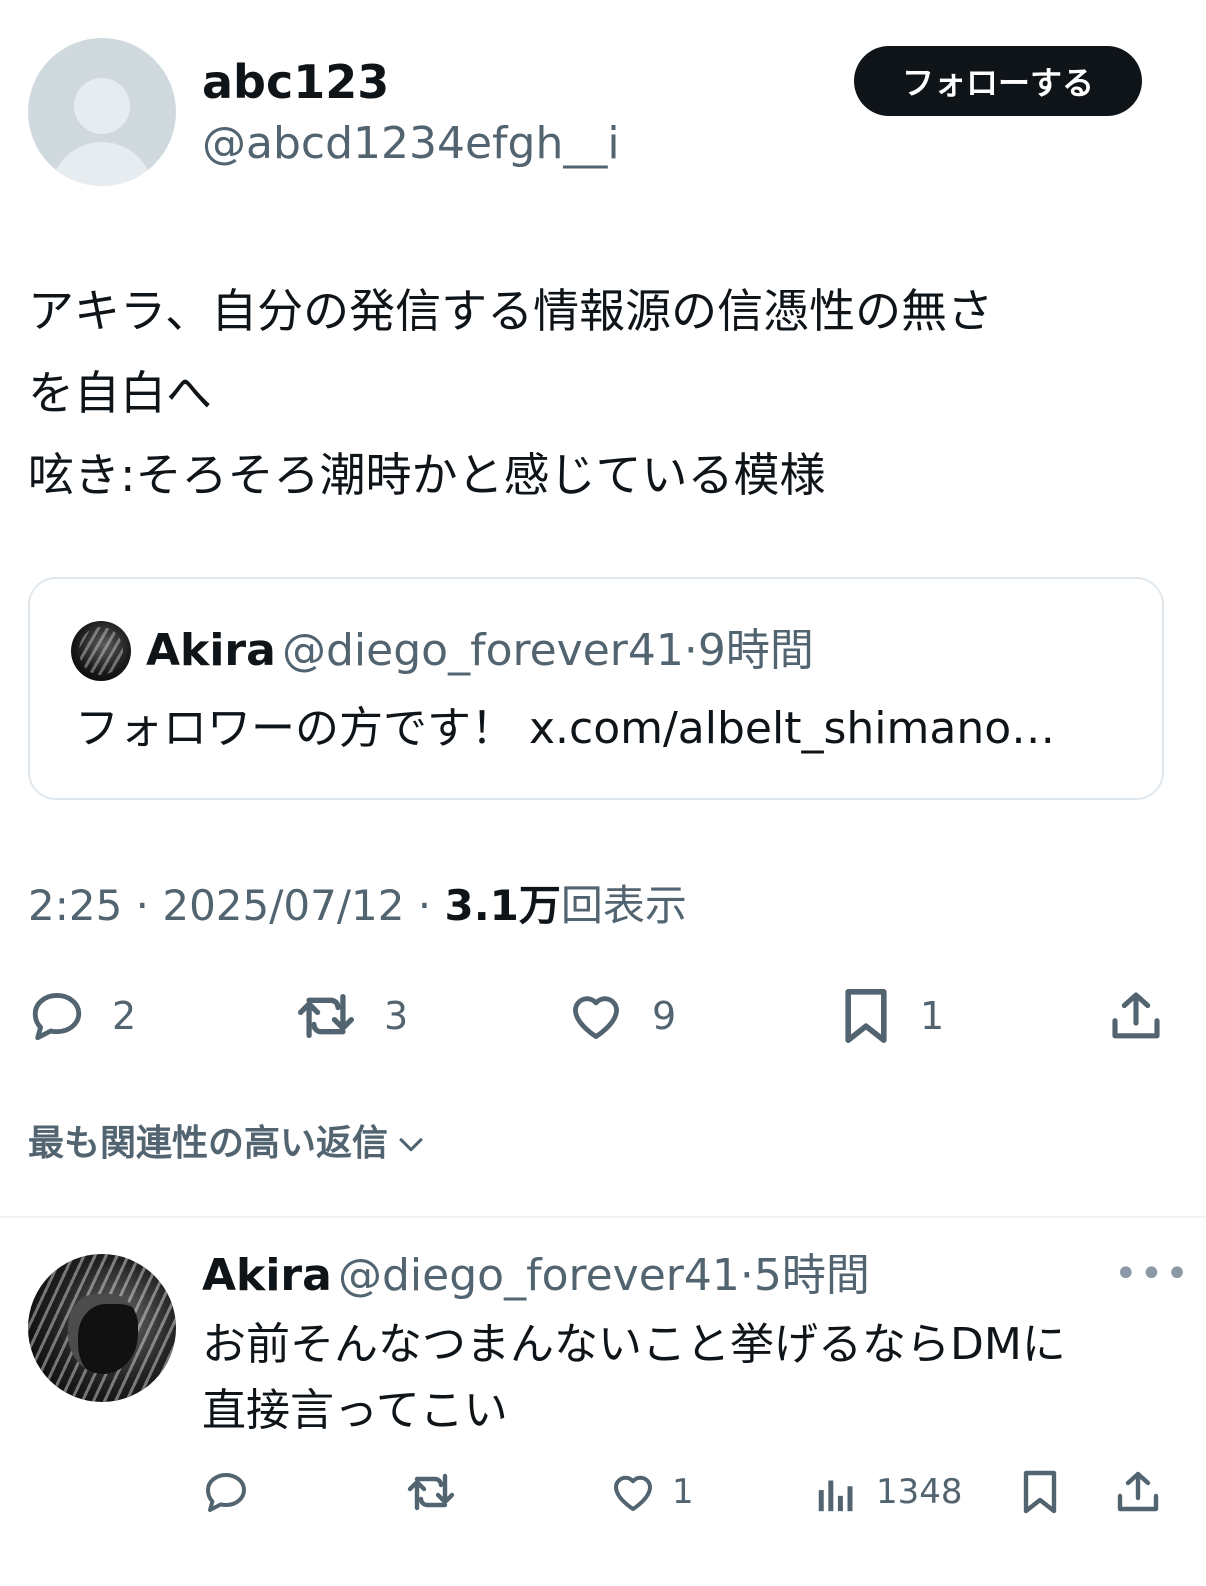  I want to click on reply-repost-button, so click(431, 1492).